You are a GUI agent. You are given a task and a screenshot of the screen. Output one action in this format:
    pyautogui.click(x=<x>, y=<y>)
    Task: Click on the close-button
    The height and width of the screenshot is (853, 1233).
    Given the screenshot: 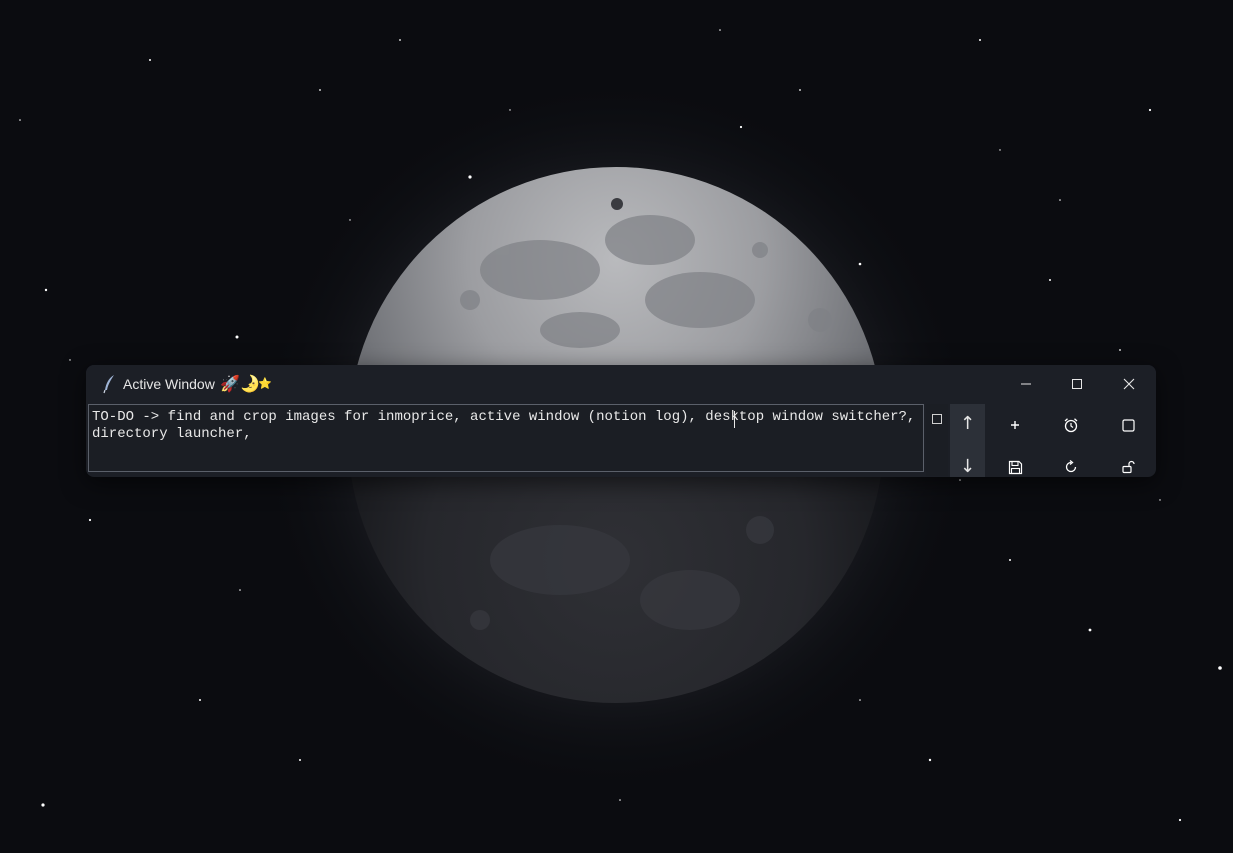 What is the action you would take?
    pyautogui.click(x=1129, y=384)
    